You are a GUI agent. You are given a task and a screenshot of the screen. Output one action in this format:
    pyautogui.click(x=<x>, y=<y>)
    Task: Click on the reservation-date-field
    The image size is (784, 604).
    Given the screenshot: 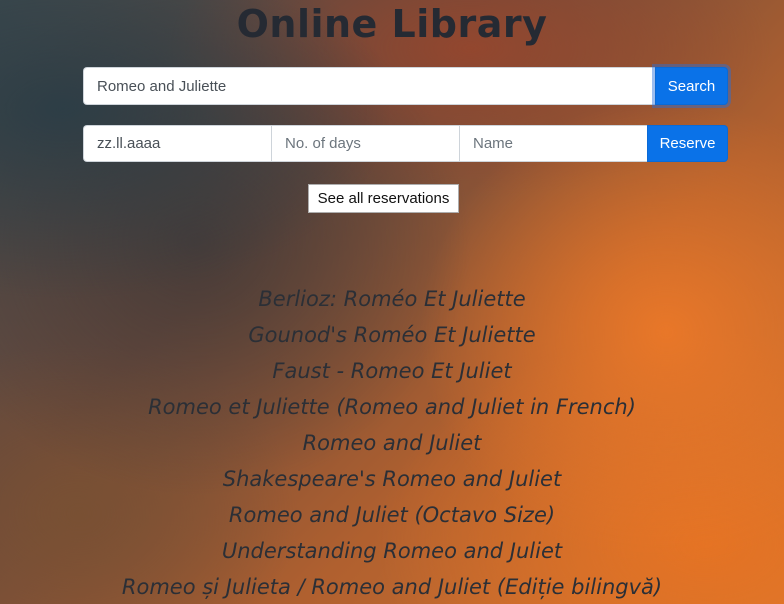 What is the action you would take?
    pyautogui.click(x=177, y=143)
    